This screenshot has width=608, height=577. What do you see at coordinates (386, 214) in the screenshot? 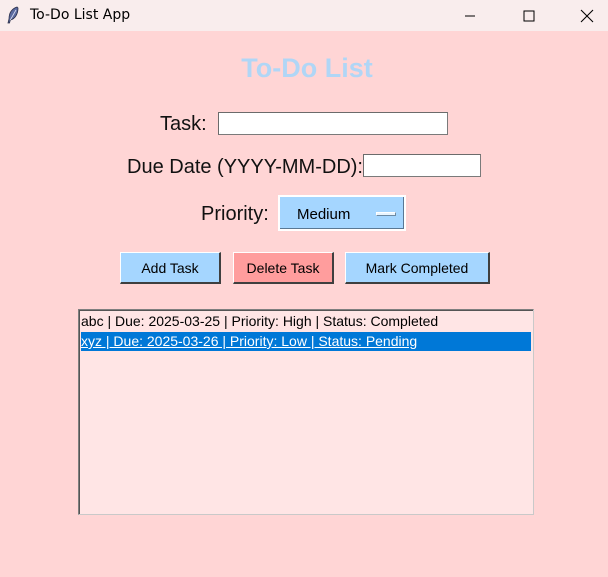
I see `dropdown-indicator-icon` at bounding box center [386, 214].